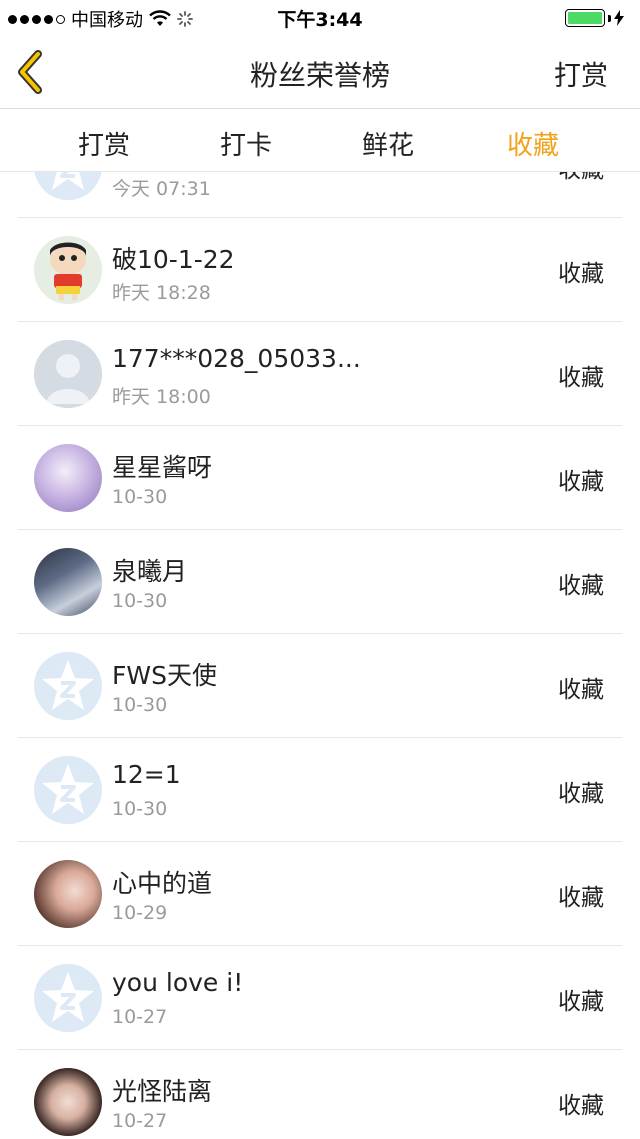 The image size is (640, 1139). I want to click on list-item: FWS天使 10-30 收藏, so click(320, 686).